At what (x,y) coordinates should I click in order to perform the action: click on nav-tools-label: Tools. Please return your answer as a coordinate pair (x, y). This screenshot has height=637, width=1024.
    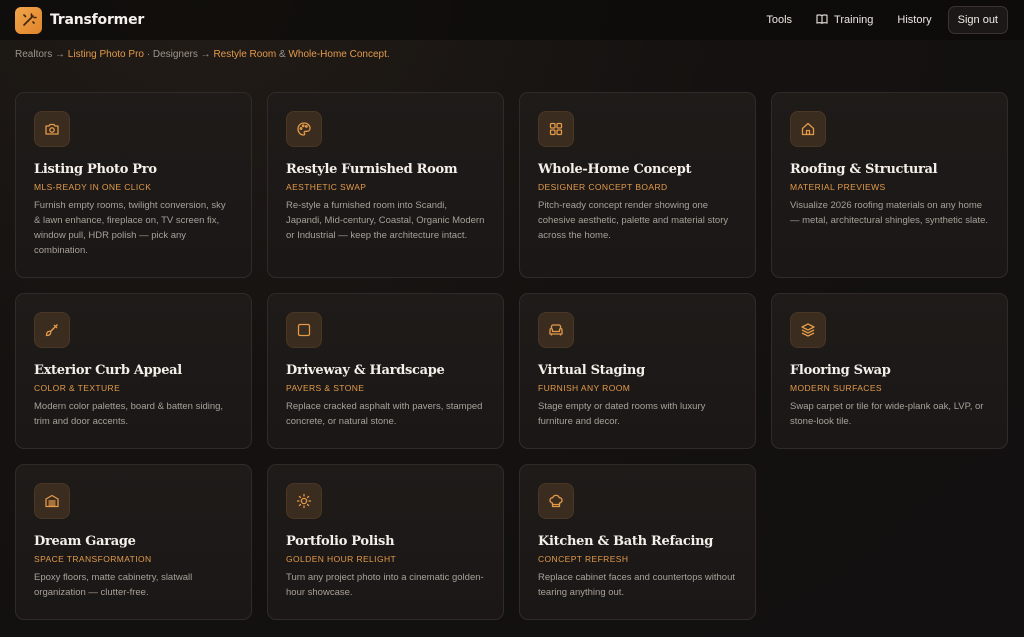
    Looking at the image, I should click on (779, 20).